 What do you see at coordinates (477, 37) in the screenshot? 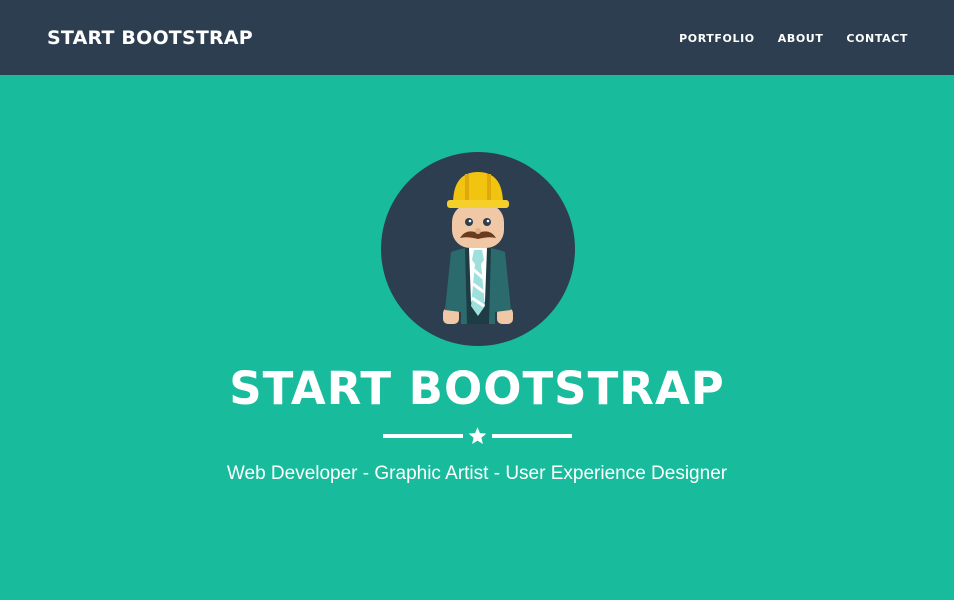
I see `navbar: START BOOTSTRAP PORTFOLIO ABOUT CONTACT` at bounding box center [477, 37].